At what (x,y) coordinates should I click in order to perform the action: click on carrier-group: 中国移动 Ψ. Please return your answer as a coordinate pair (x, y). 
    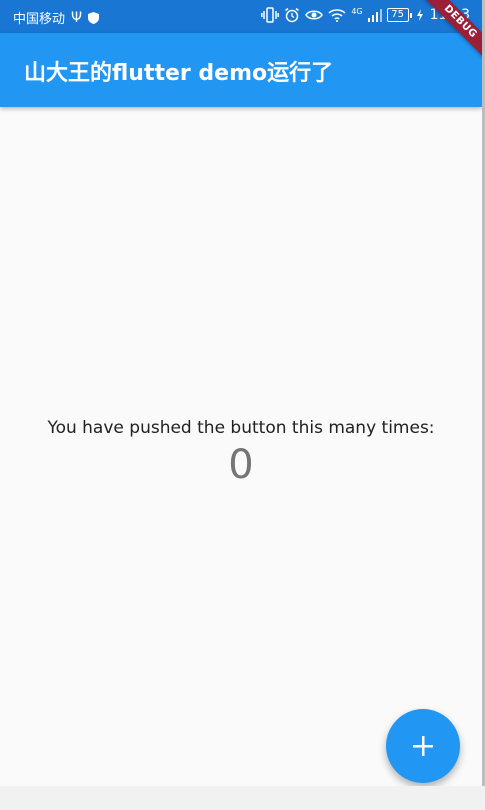
    Looking at the image, I should click on (56, 17).